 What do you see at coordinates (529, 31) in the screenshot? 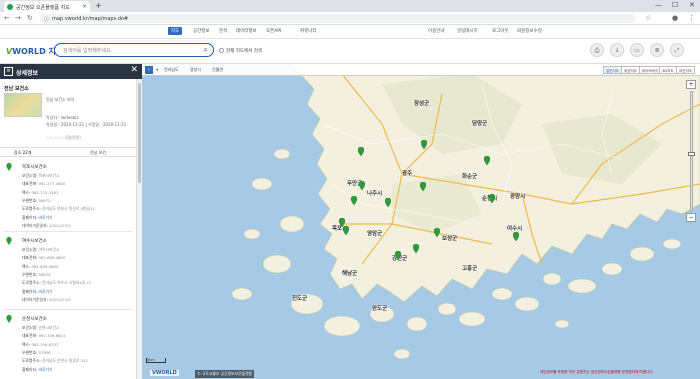
I see `util-profile-edit: 회원정보수정` at bounding box center [529, 31].